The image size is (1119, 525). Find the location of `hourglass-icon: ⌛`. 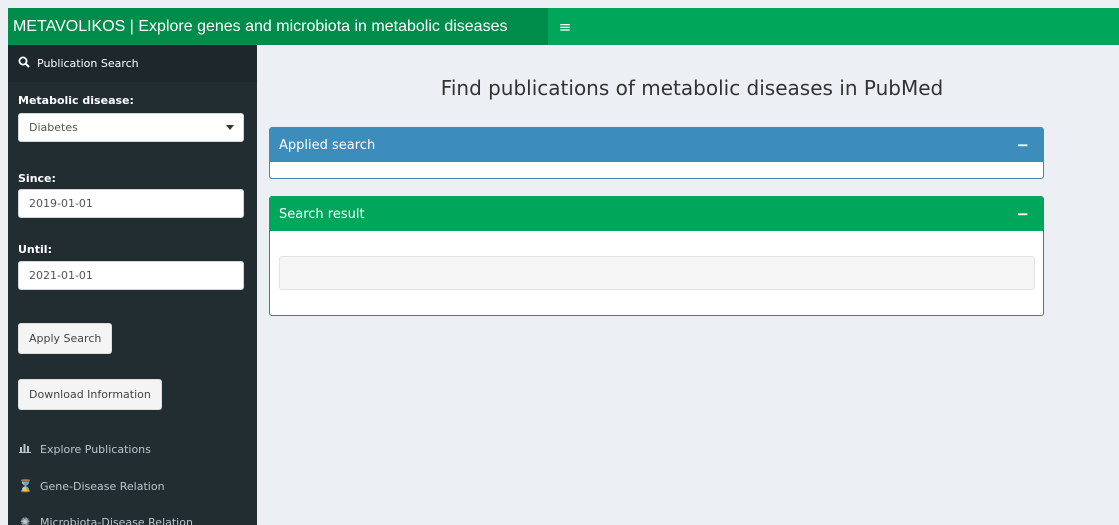

hourglass-icon: ⌛ is located at coordinates (25, 486).